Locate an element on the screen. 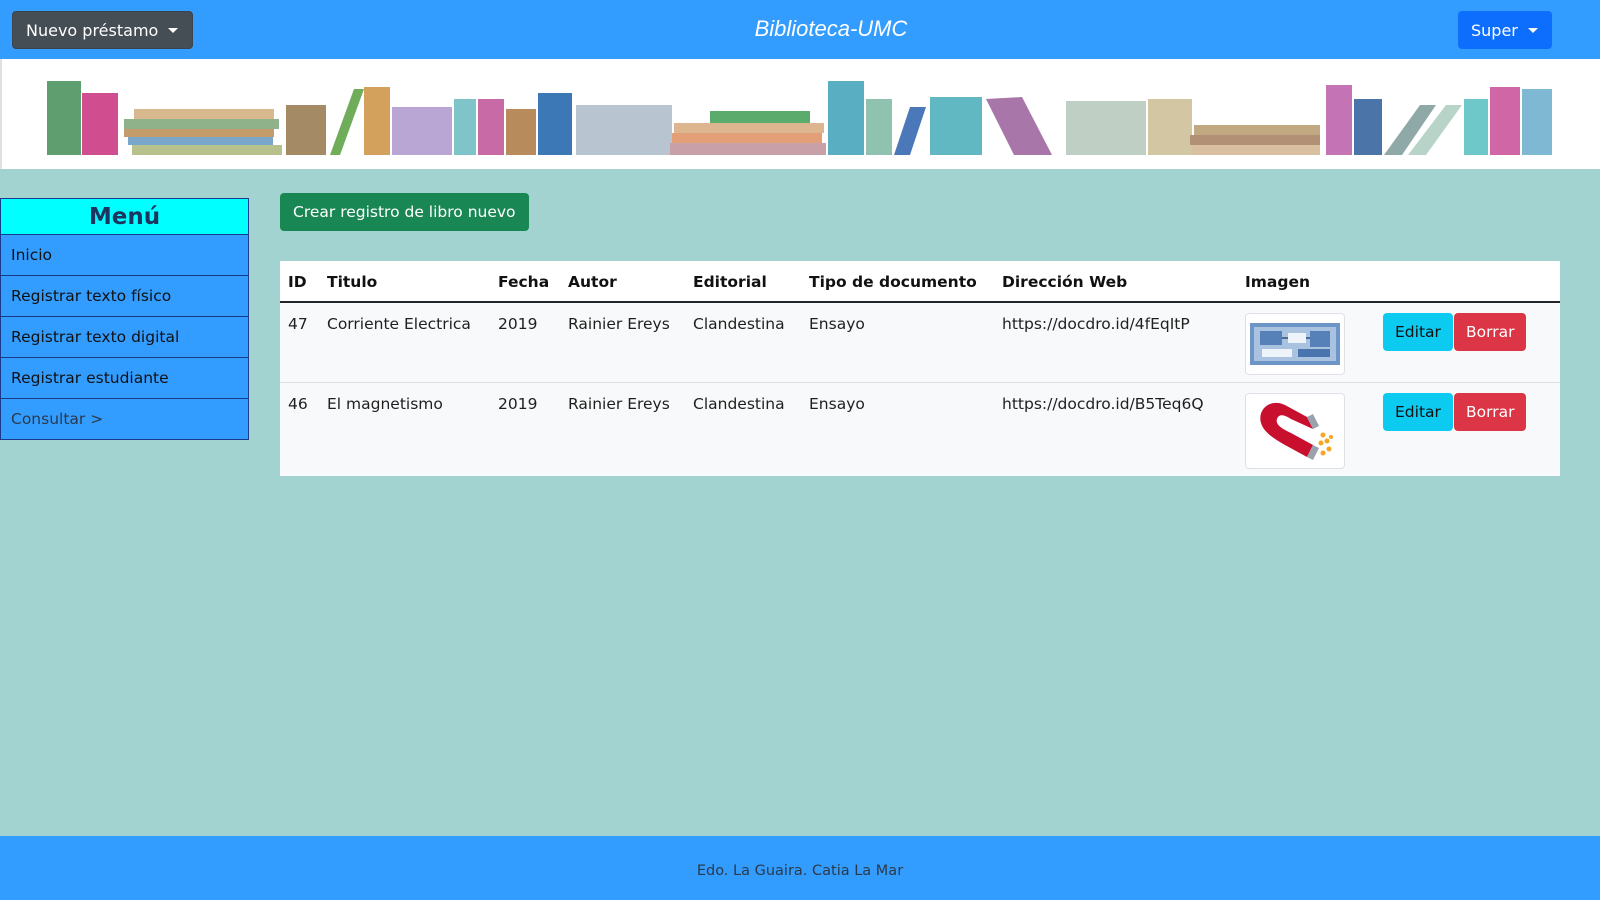  footer-text: Edo. La Guaira. Catia La Mar is located at coordinates (800, 871).